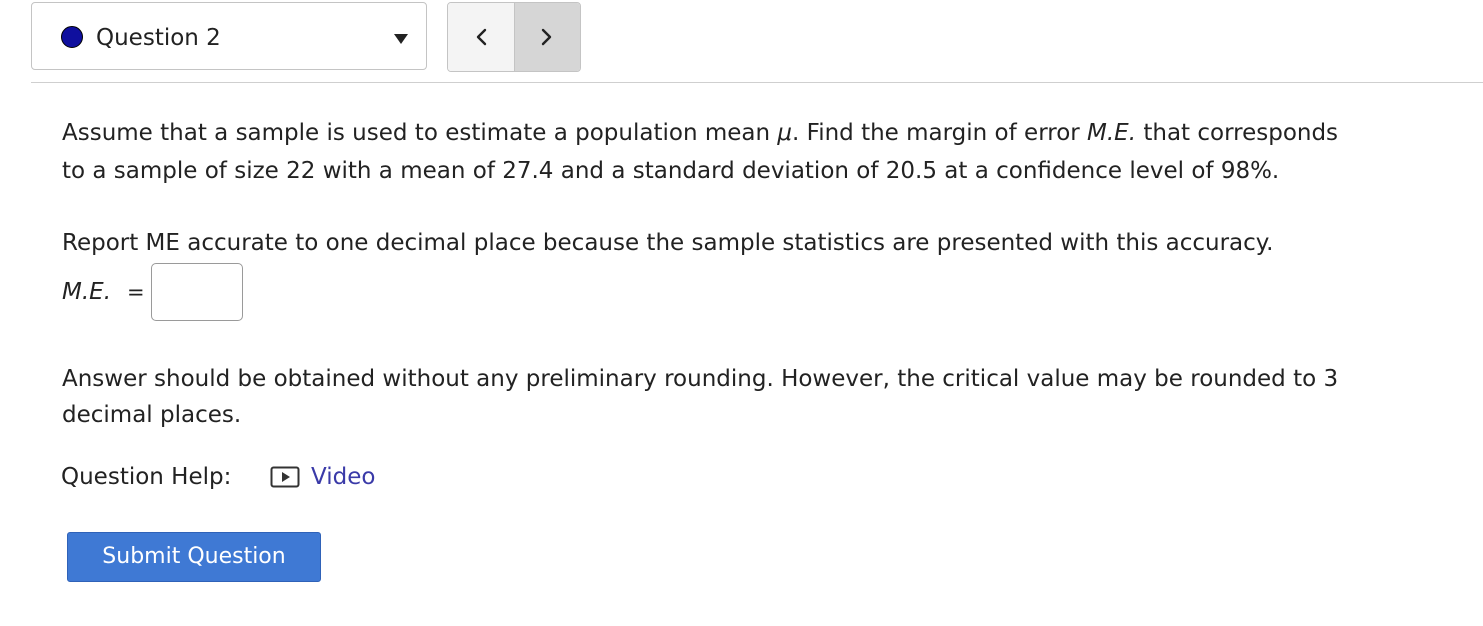 Image resolution: width=1483 pixels, height=626 pixels. What do you see at coordinates (194, 557) in the screenshot?
I see `submit-question-button: Submit Question` at bounding box center [194, 557].